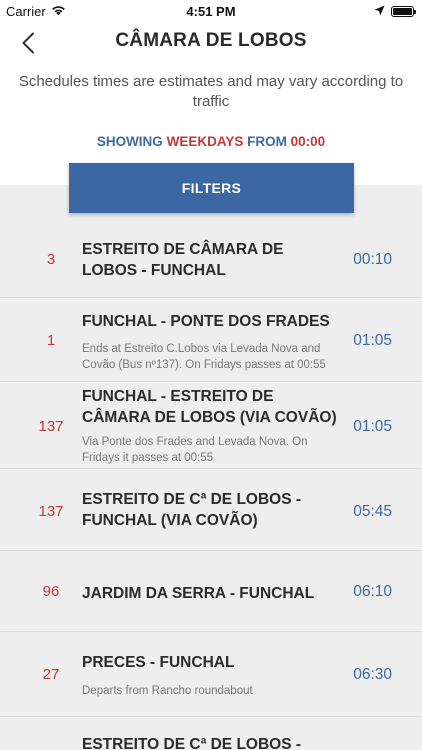 This screenshot has width=422, height=750. I want to click on page-title: CÂMARA DE LOBOS, so click(211, 40).